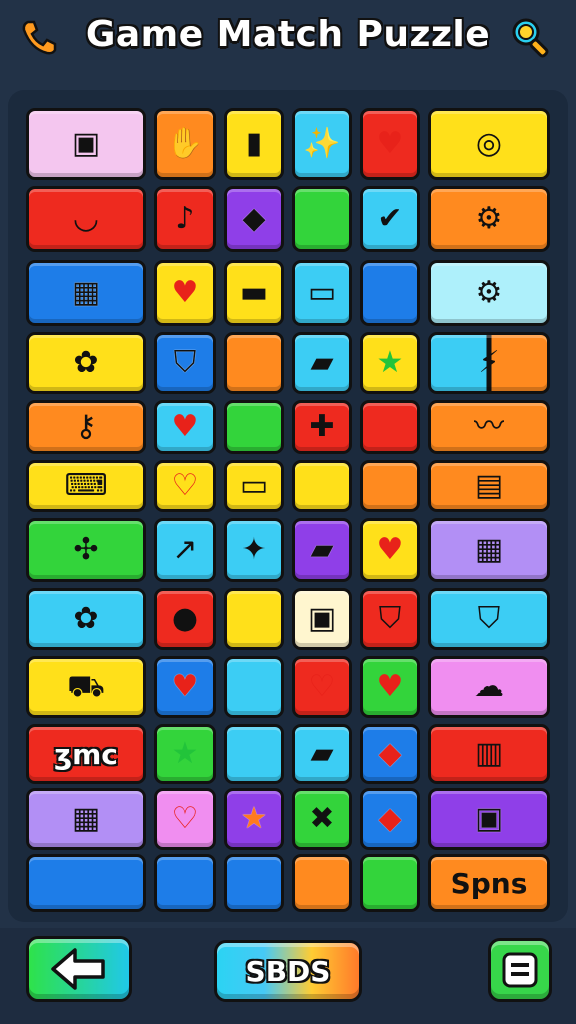 The height and width of the screenshot is (1024, 576). I want to click on tile: ▥, so click(489, 754).